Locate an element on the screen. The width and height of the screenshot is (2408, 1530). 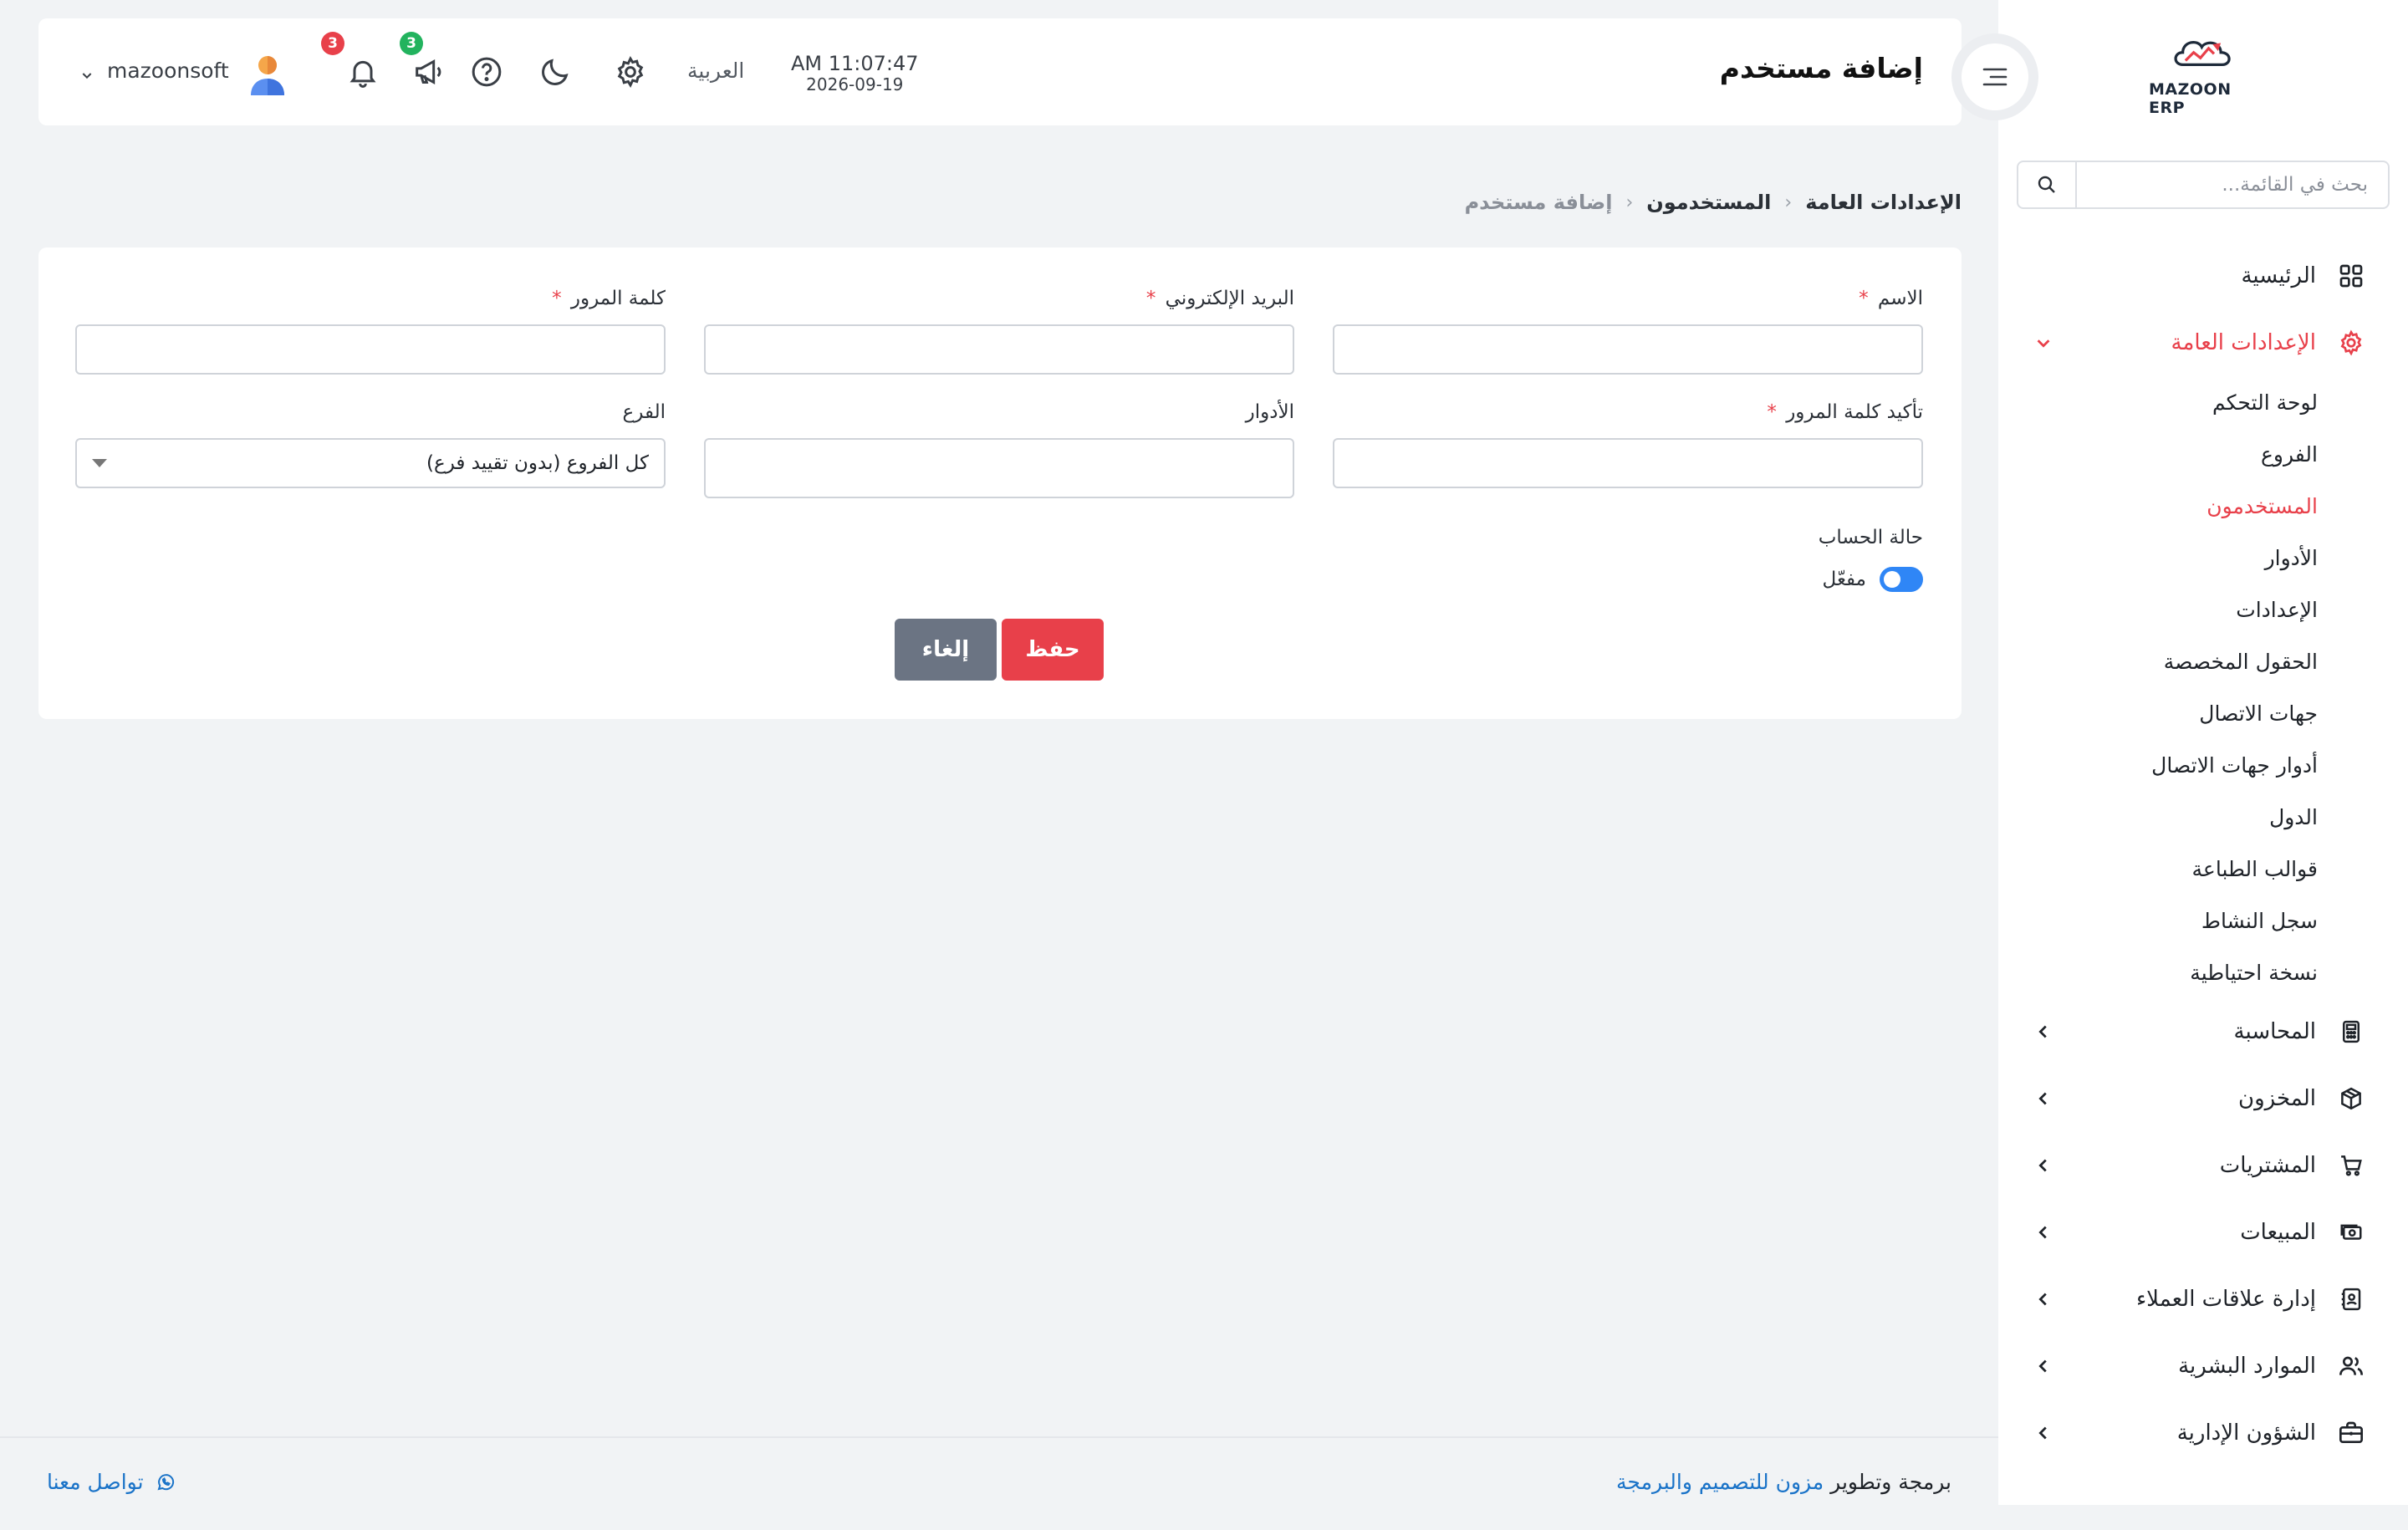
sidebar-subitem-dashboard: لوحة التحكم is located at coordinates (2158, 402).